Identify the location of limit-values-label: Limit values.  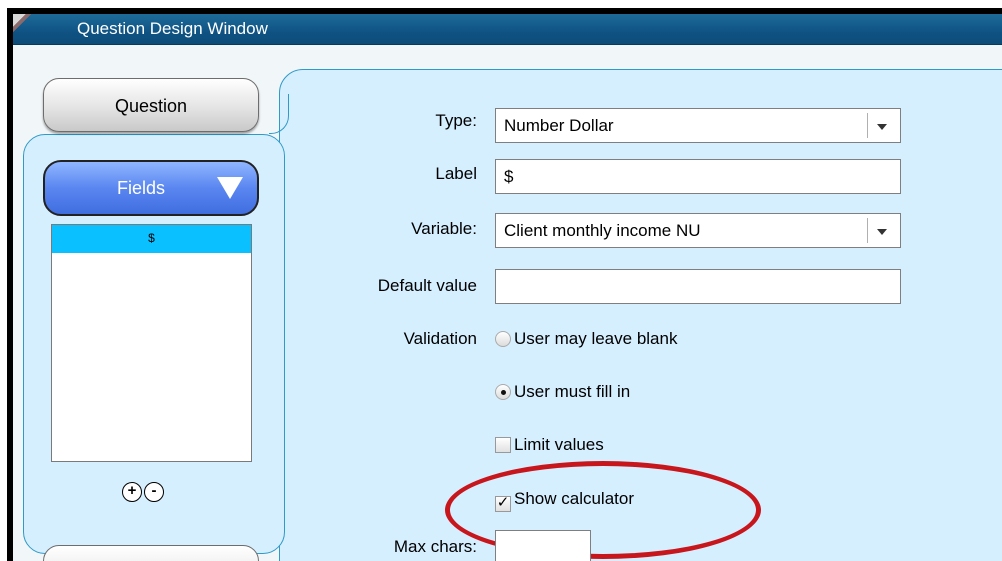
(559, 444).